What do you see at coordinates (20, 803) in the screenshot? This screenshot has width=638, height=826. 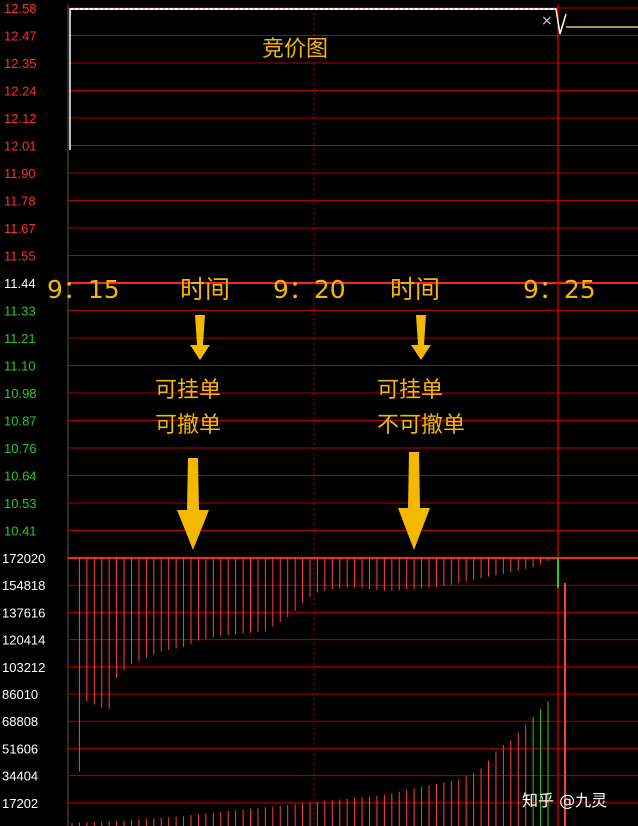 I see `volume-tick-label: 17202` at bounding box center [20, 803].